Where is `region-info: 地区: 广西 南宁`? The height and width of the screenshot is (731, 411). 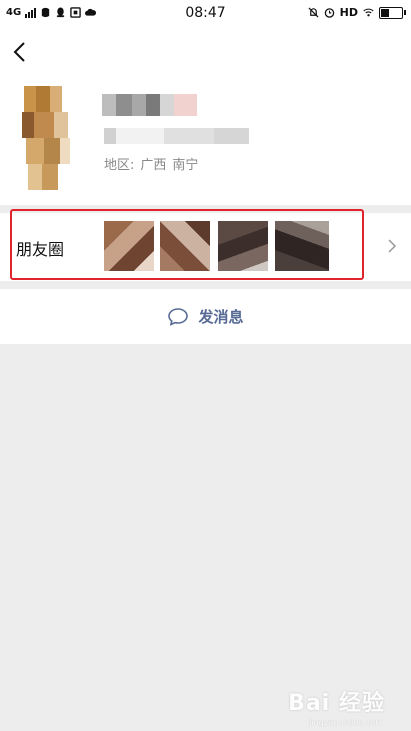 region-info: 地区: 广西 南宁 is located at coordinates (154, 163).